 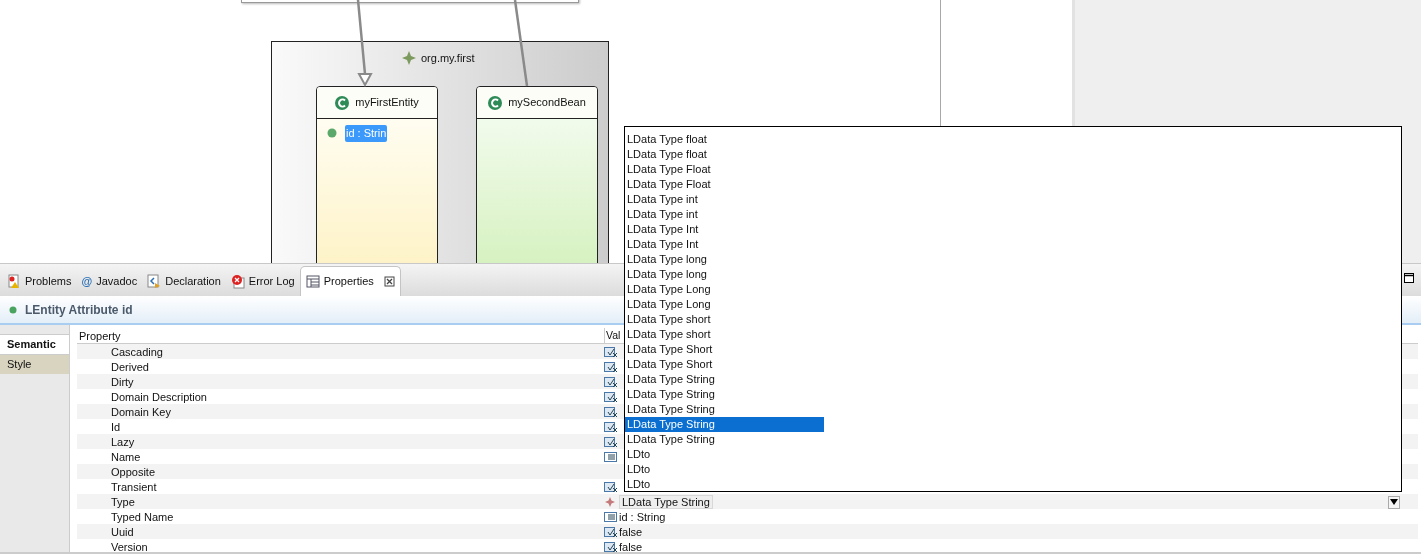 I want to click on dropdown-button, so click(x=1394, y=502).